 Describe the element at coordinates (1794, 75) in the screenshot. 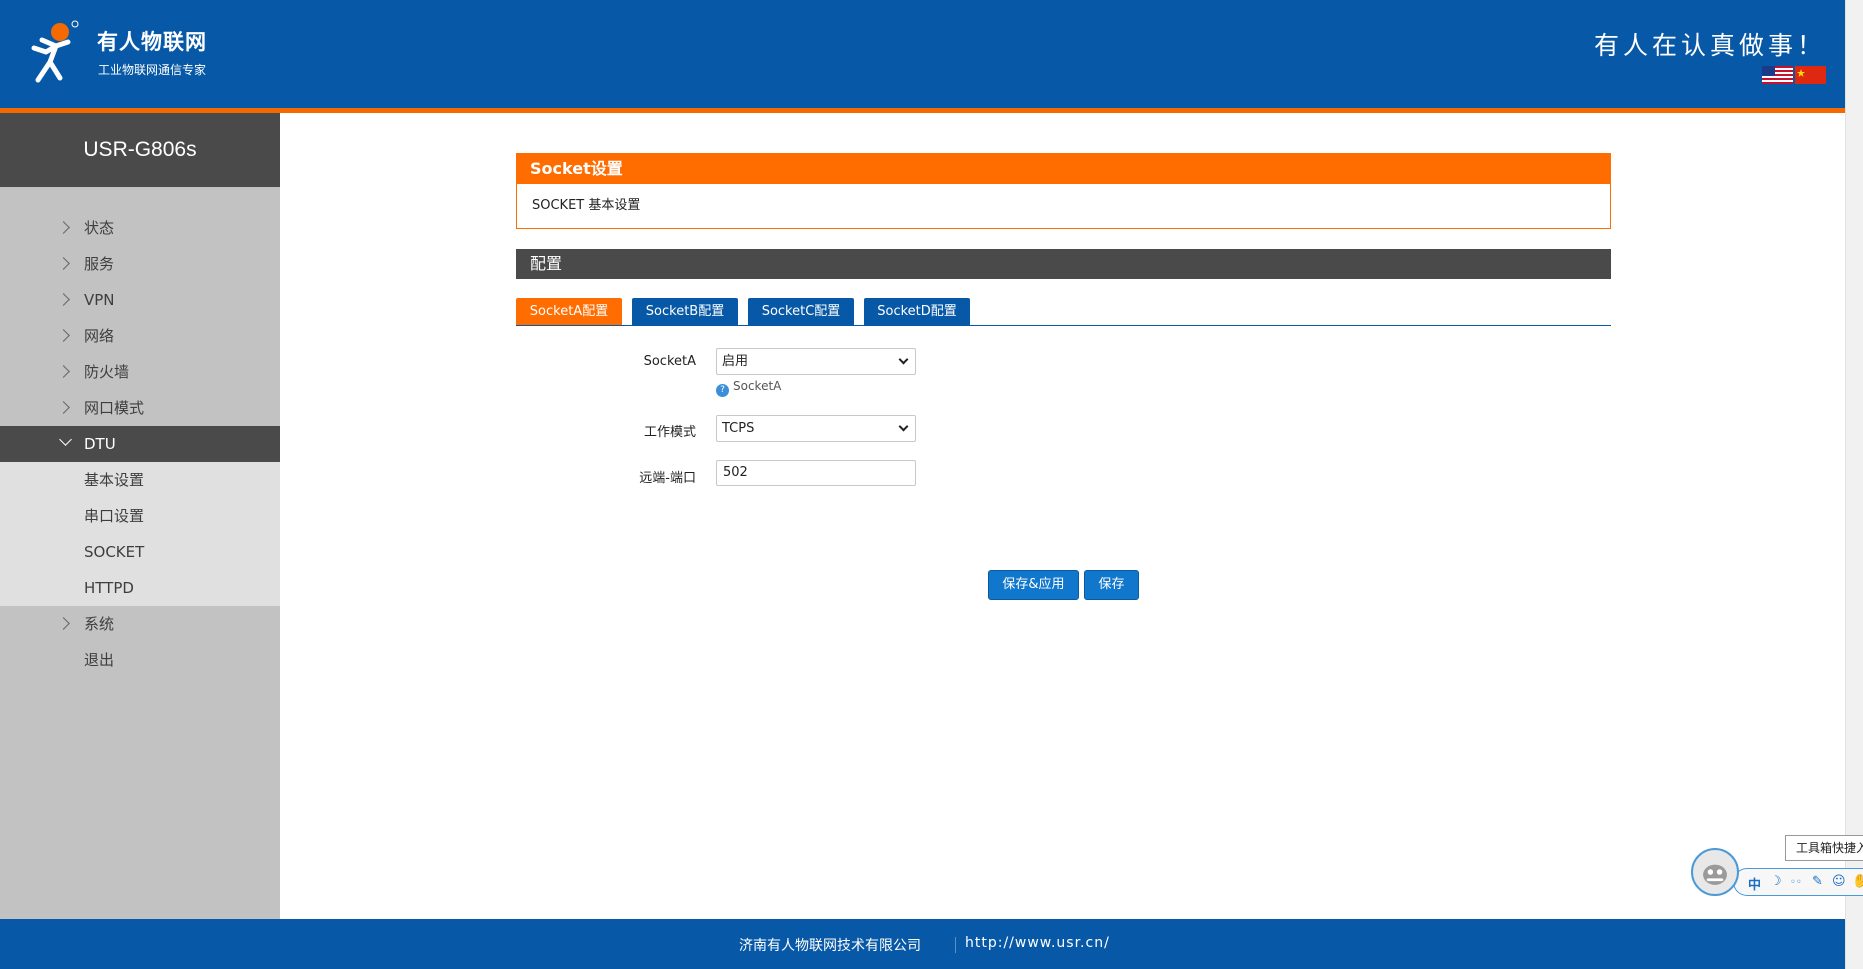

I see `language-switcher` at that location.